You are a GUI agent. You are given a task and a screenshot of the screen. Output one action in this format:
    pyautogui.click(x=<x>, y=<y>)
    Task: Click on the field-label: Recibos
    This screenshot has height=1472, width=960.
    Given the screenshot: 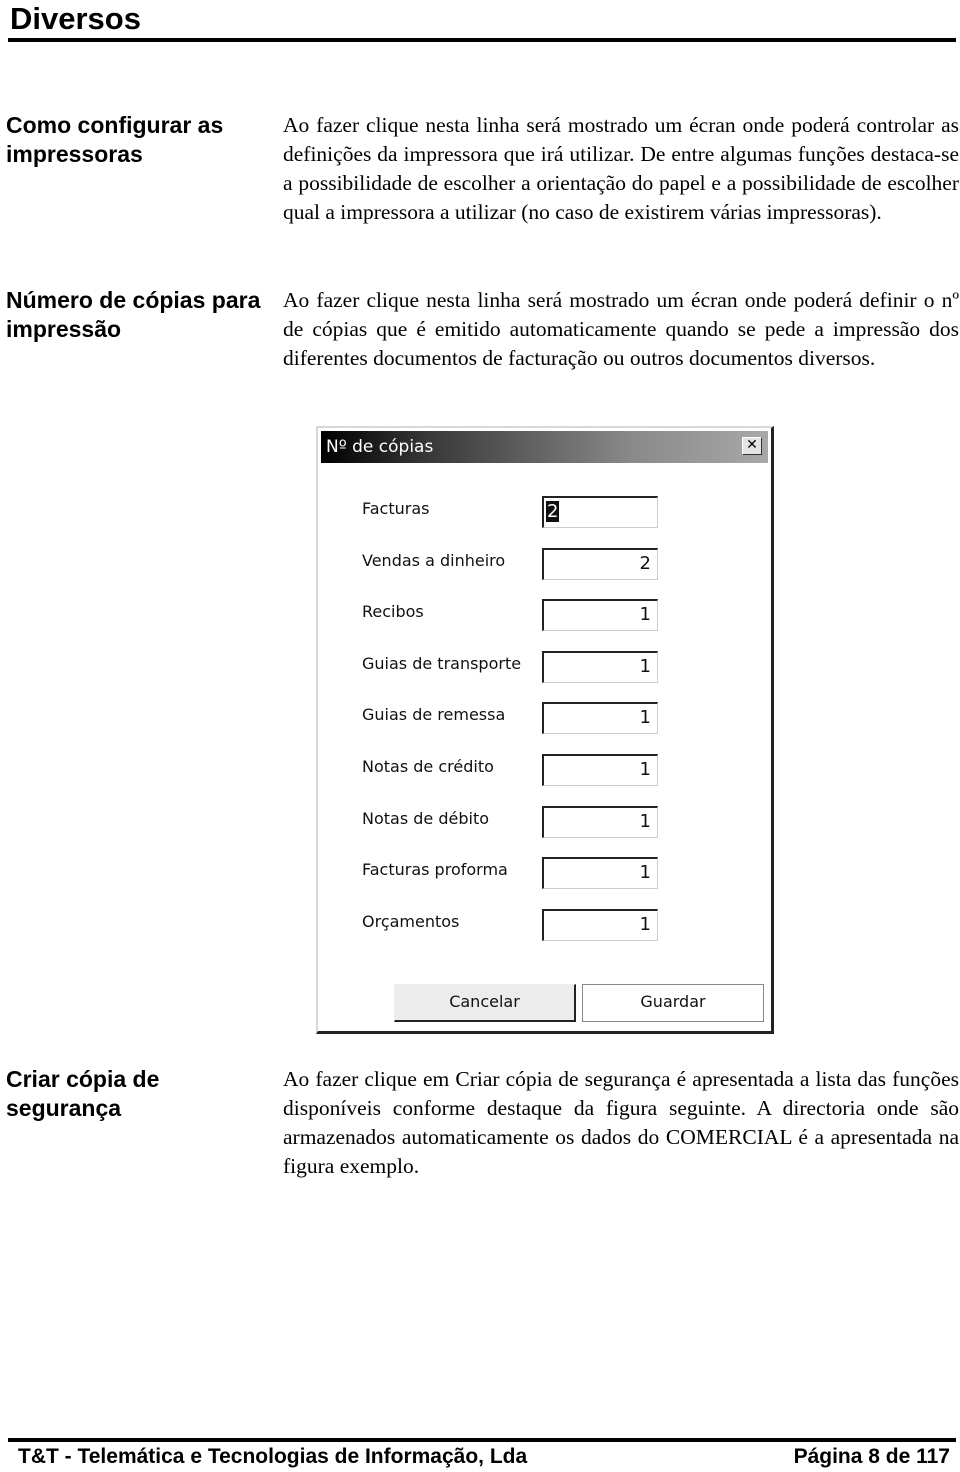 What is the action you would take?
    pyautogui.click(x=393, y=611)
    